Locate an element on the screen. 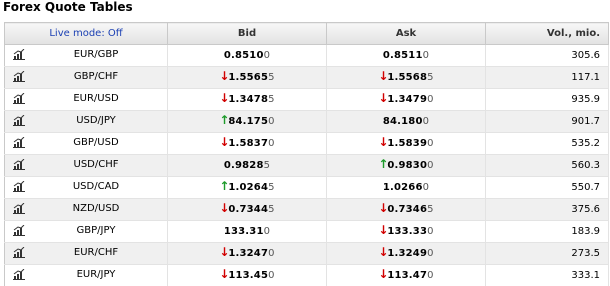 The width and height of the screenshot is (610, 286). ask-price-cell: 0.85110 is located at coordinates (406, 56).